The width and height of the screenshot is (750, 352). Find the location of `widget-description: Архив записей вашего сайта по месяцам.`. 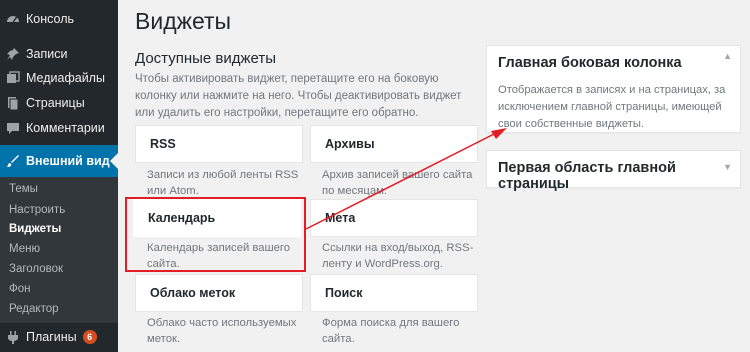

widget-description: Архив записей вашего сайта по месяцам. is located at coordinates (397, 183).